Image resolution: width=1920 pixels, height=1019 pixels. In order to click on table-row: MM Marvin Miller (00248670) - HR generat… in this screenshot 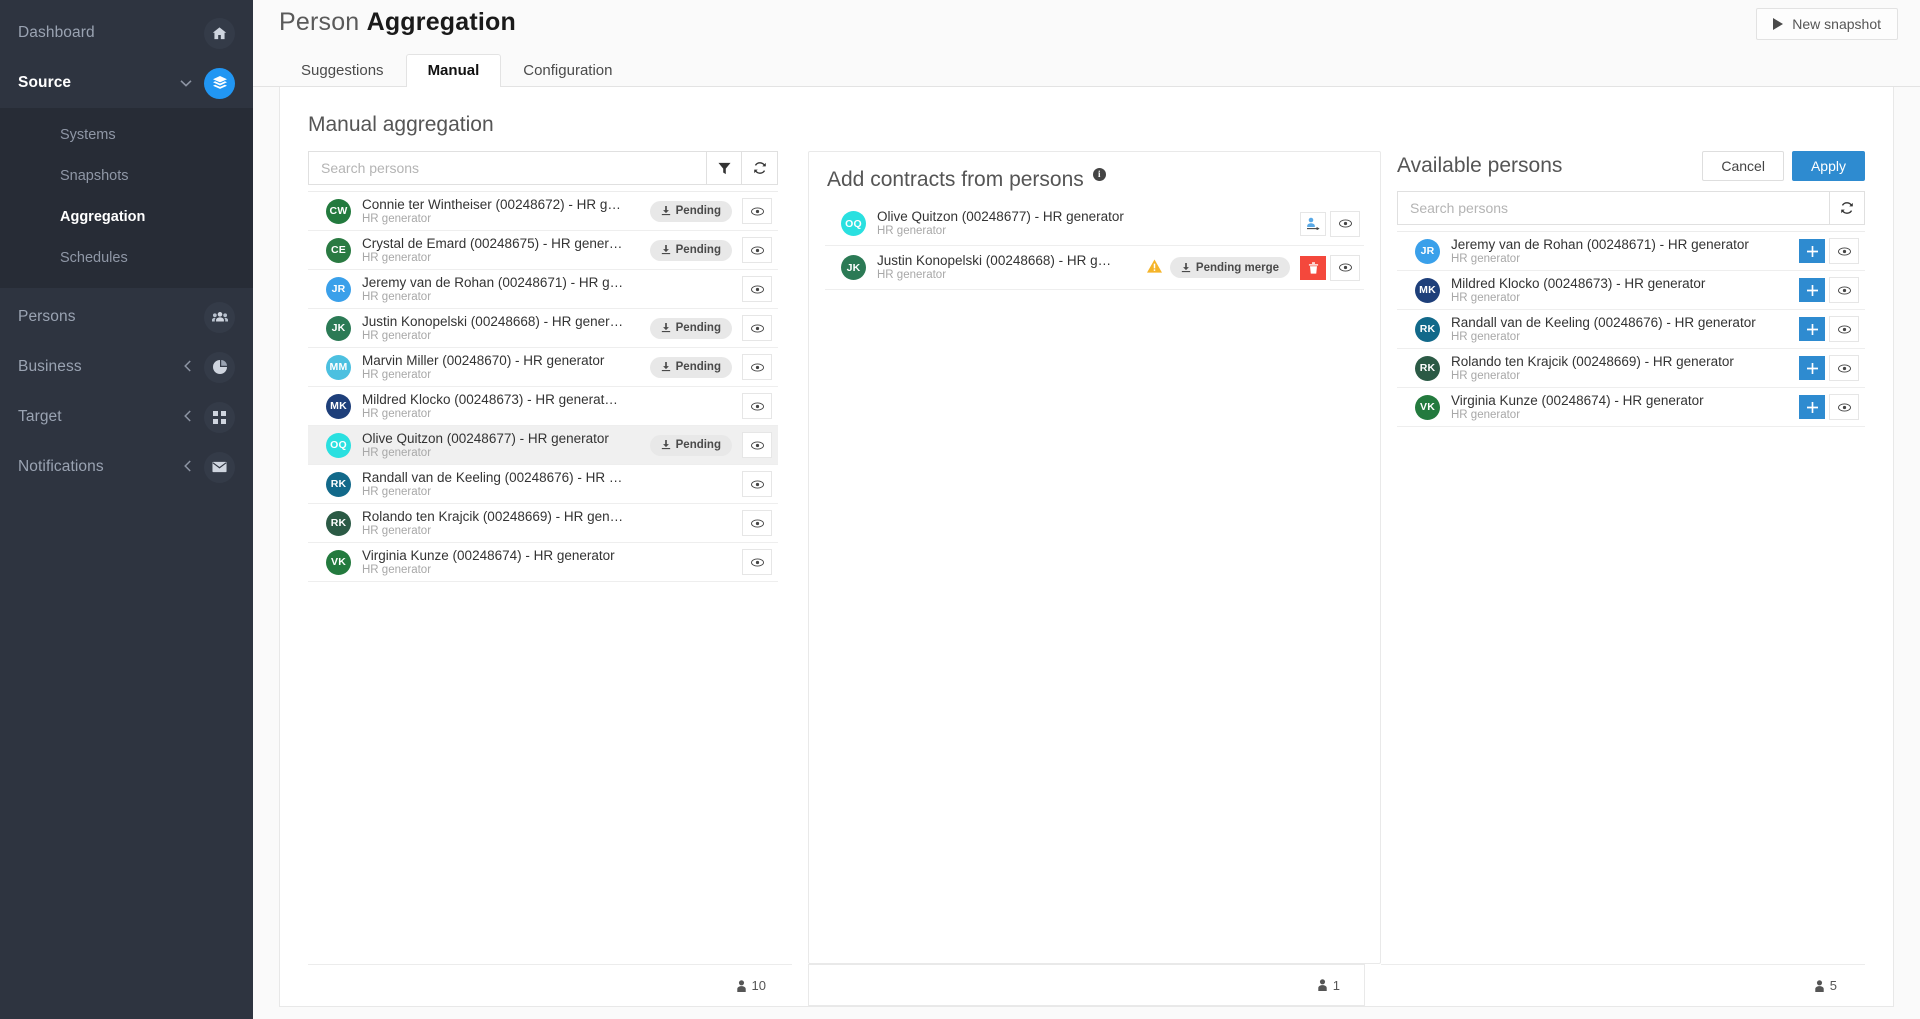, I will do `click(543, 367)`.